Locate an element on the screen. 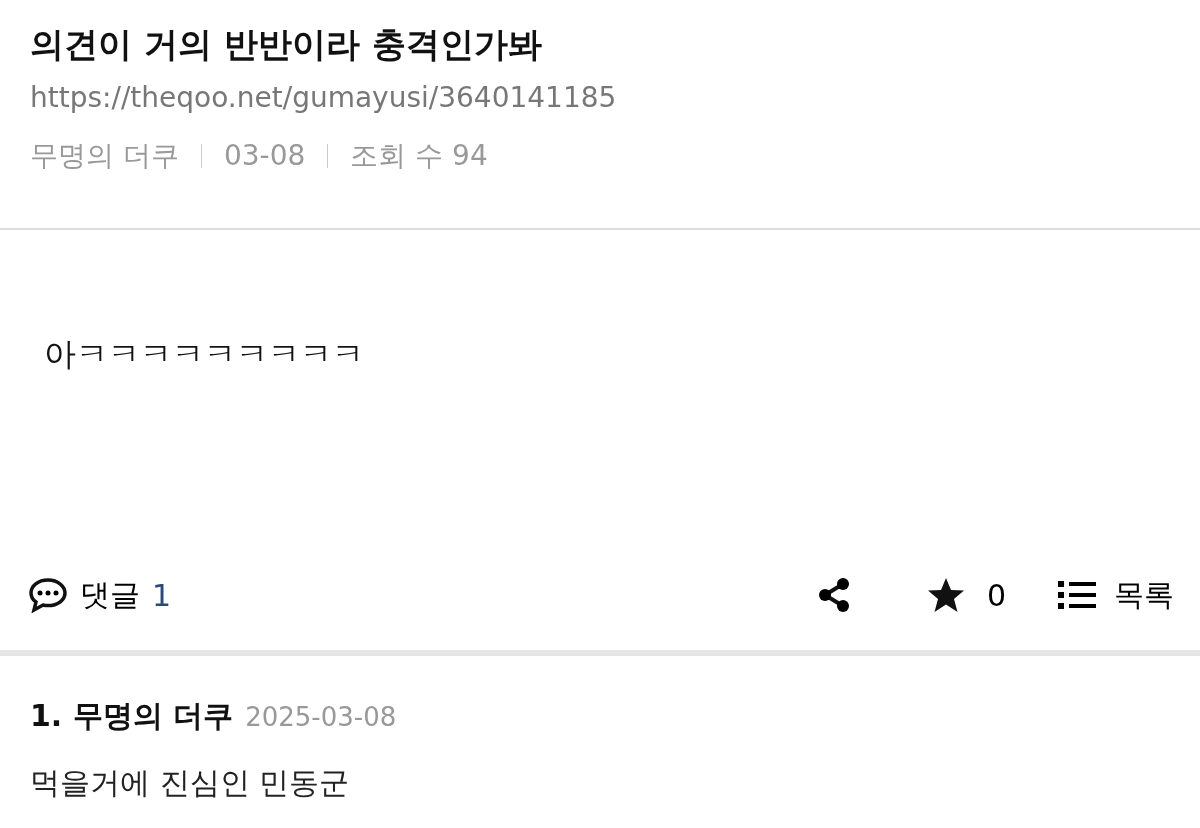 This screenshot has width=1200, height=828. post-date: 03-08 is located at coordinates (264, 156).